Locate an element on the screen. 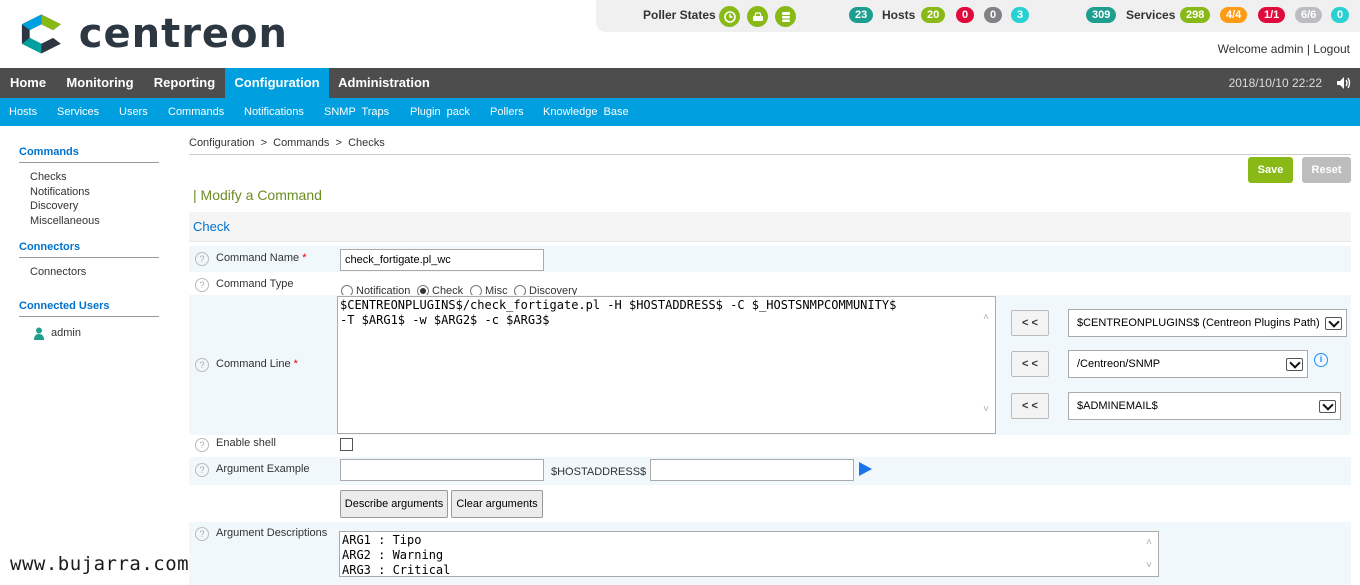  hosts-unreachable-badge: 0 is located at coordinates (993, 15).